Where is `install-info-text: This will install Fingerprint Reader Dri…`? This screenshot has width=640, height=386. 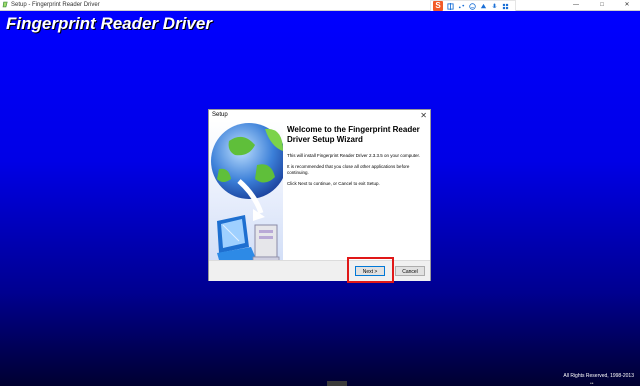
install-info-text: This will install Fingerprint Reader Dri… is located at coordinates (354, 155).